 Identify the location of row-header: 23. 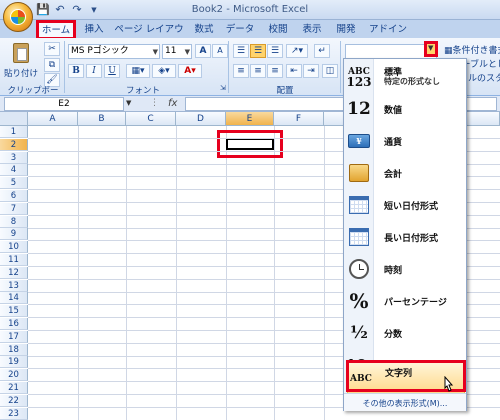
(14, 413).